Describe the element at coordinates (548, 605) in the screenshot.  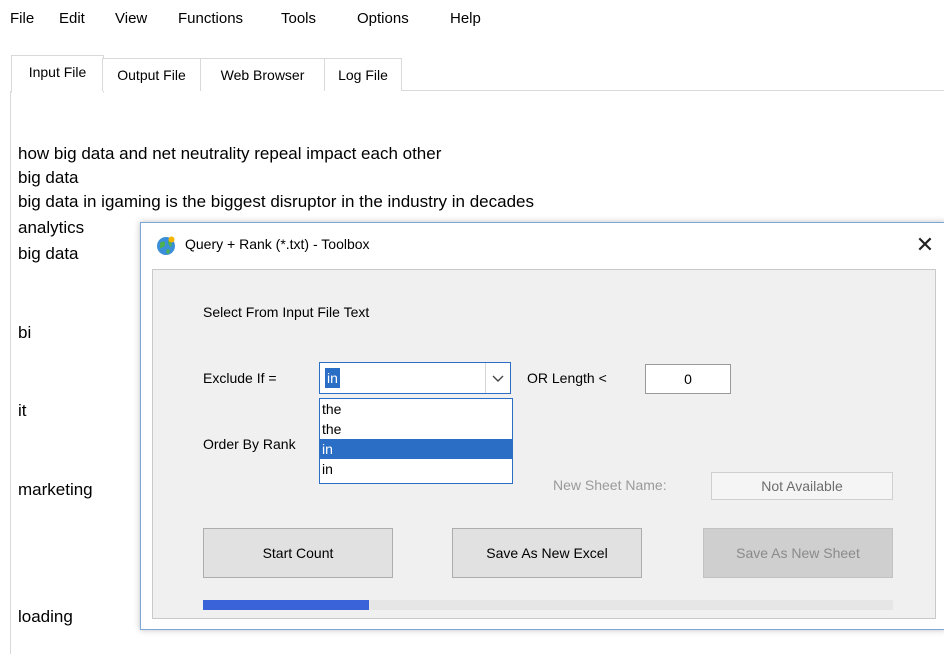
I see `progress-bar` at that location.